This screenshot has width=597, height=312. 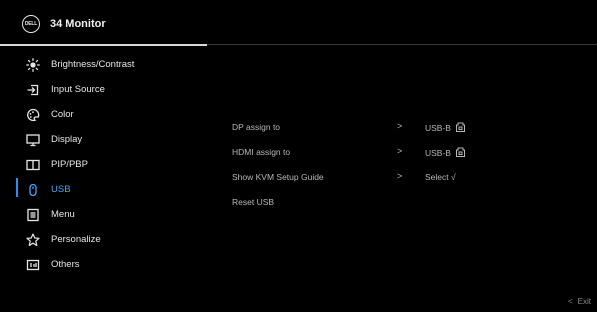 I want to click on value-text: Select √, so click(x=440, y=177).